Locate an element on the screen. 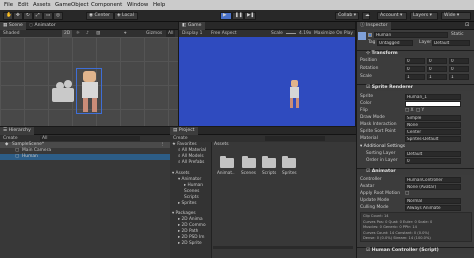 The width and height of the screenshot is (474, 258). hierarchy-search-input: All is located at coordinates (90, 138).